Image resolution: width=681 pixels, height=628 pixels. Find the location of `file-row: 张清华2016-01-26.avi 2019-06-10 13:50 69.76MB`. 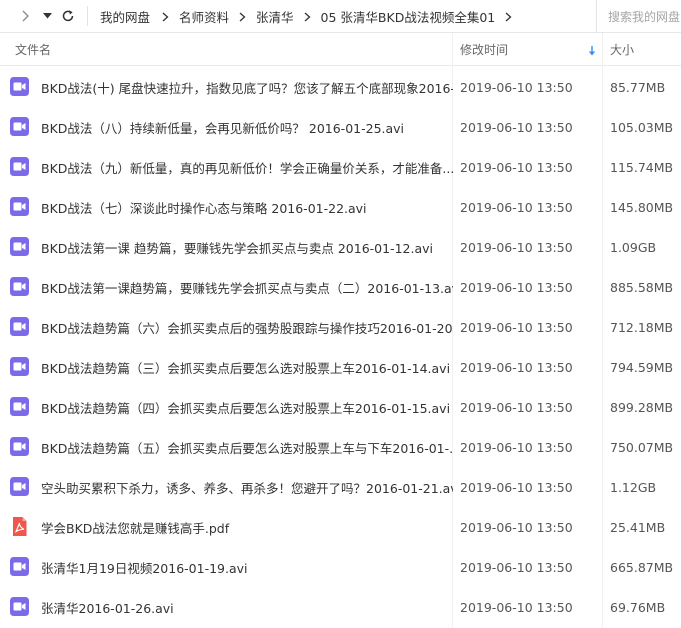

file-row: 张清华2016-01-26.avi 2019-06-10 13:50 69.76MB is located at coordinates (340, 607).